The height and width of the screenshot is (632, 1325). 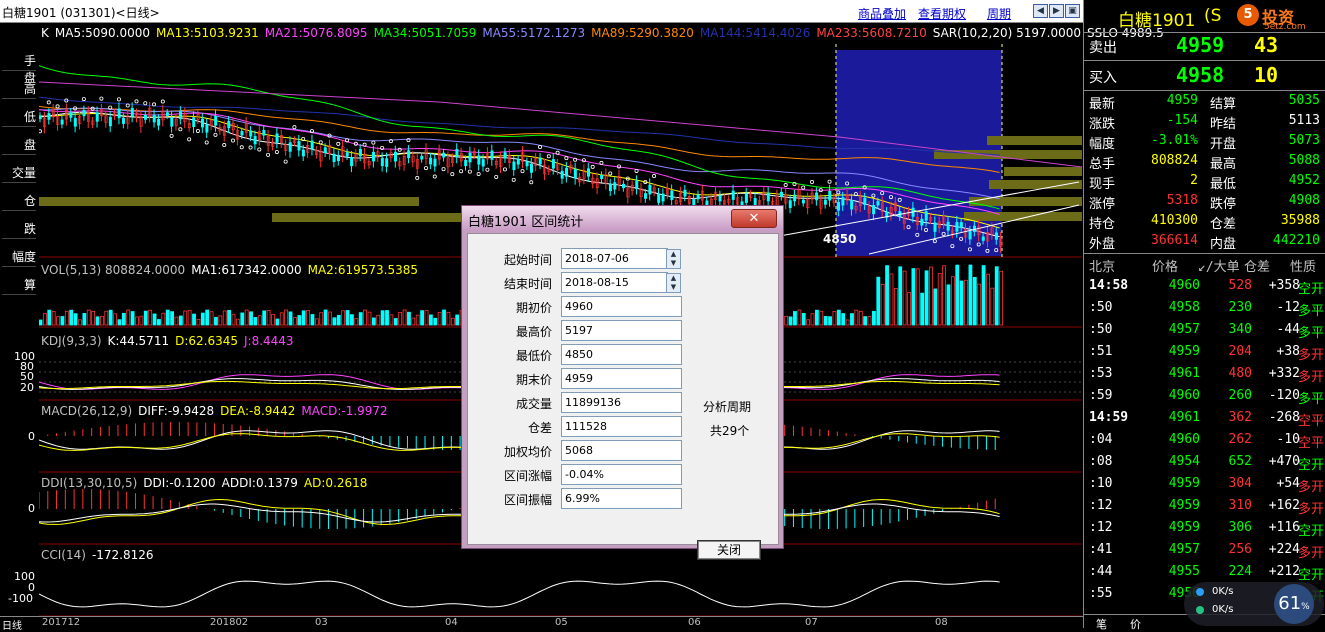 What do you see at coordinates (614, 258) in the screenshot?
I see `field-input: 2018-07-06` at bounding box center [614, 258].